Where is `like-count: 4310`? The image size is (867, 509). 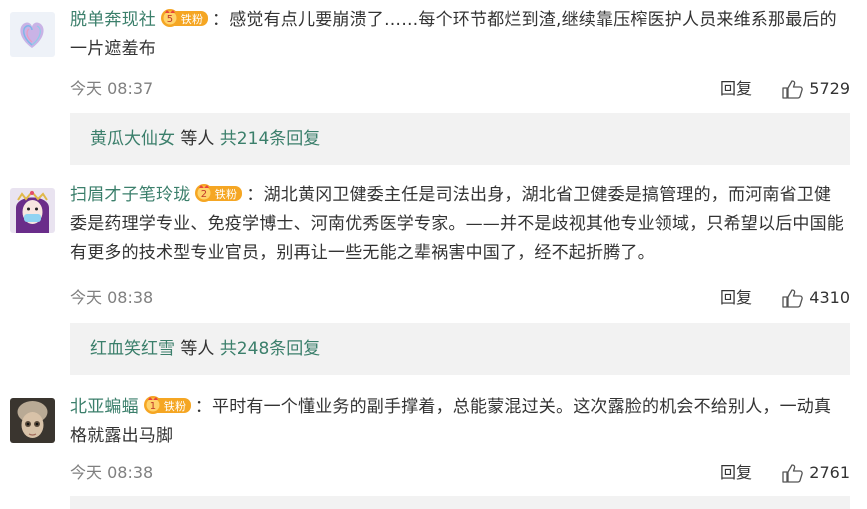
like-count: 4310 is located at coordinates (829, 297).